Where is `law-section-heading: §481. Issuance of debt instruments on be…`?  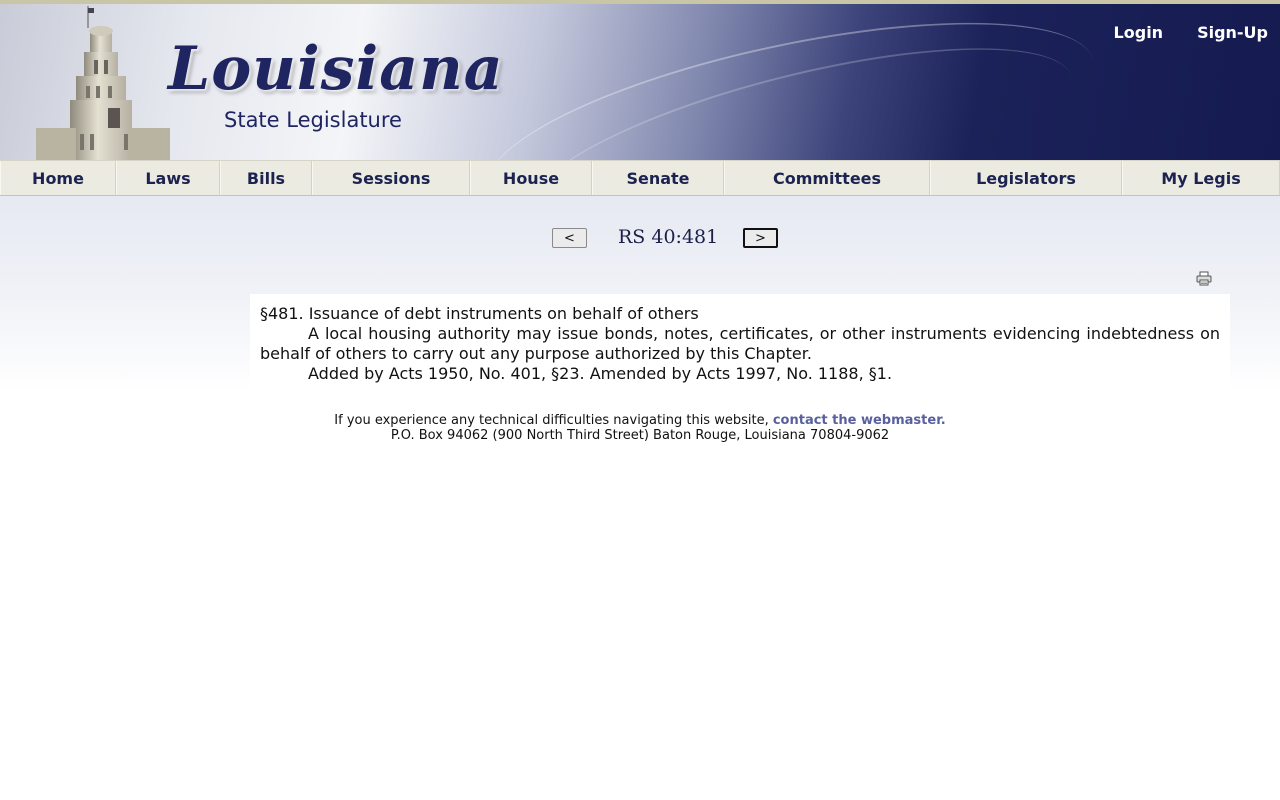
law-section-heading: §481. Issuance of debt instruments on be… is located at coordinates (479, 313).